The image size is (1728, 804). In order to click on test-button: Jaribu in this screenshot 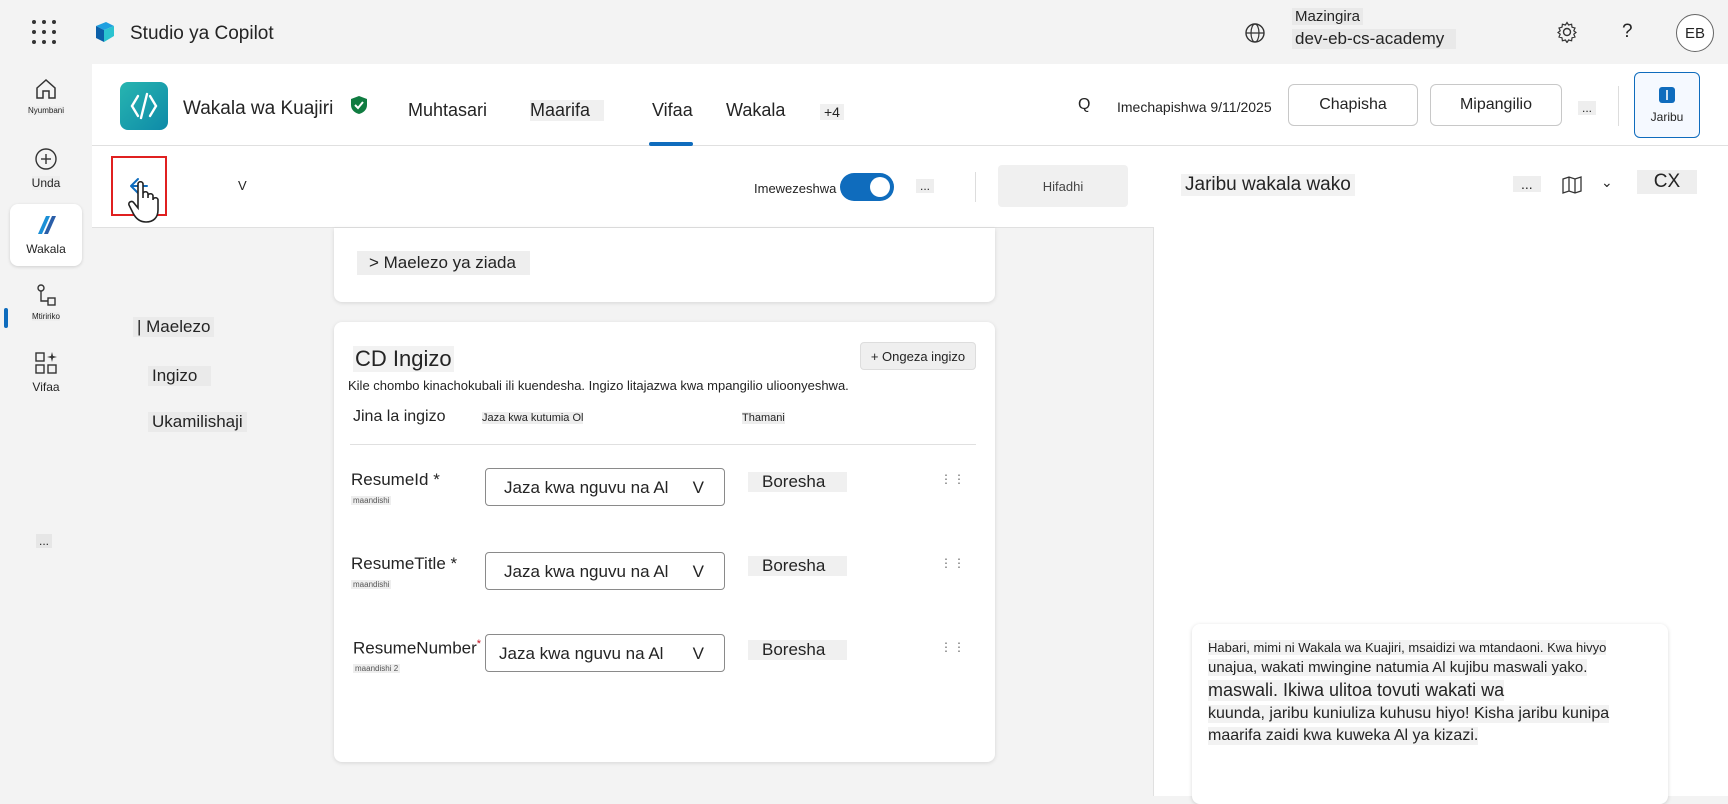, I will do `click(1667, 105)`.